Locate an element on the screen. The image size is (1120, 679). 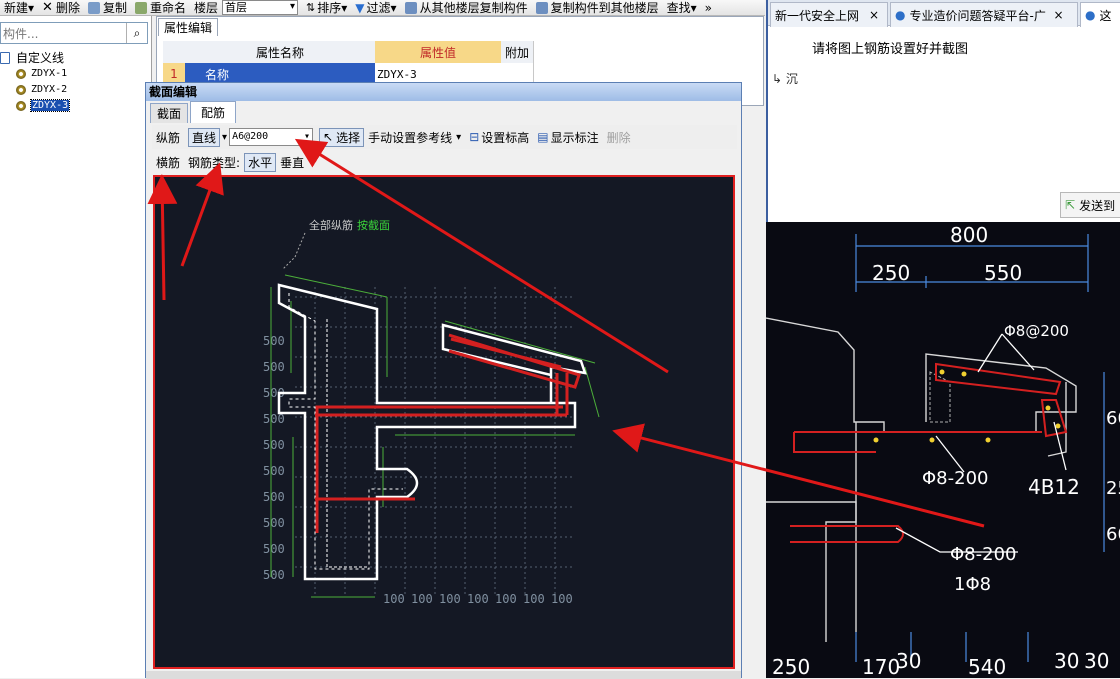
component-search: 构件... ⌕ is located at coordinates (74, 33).